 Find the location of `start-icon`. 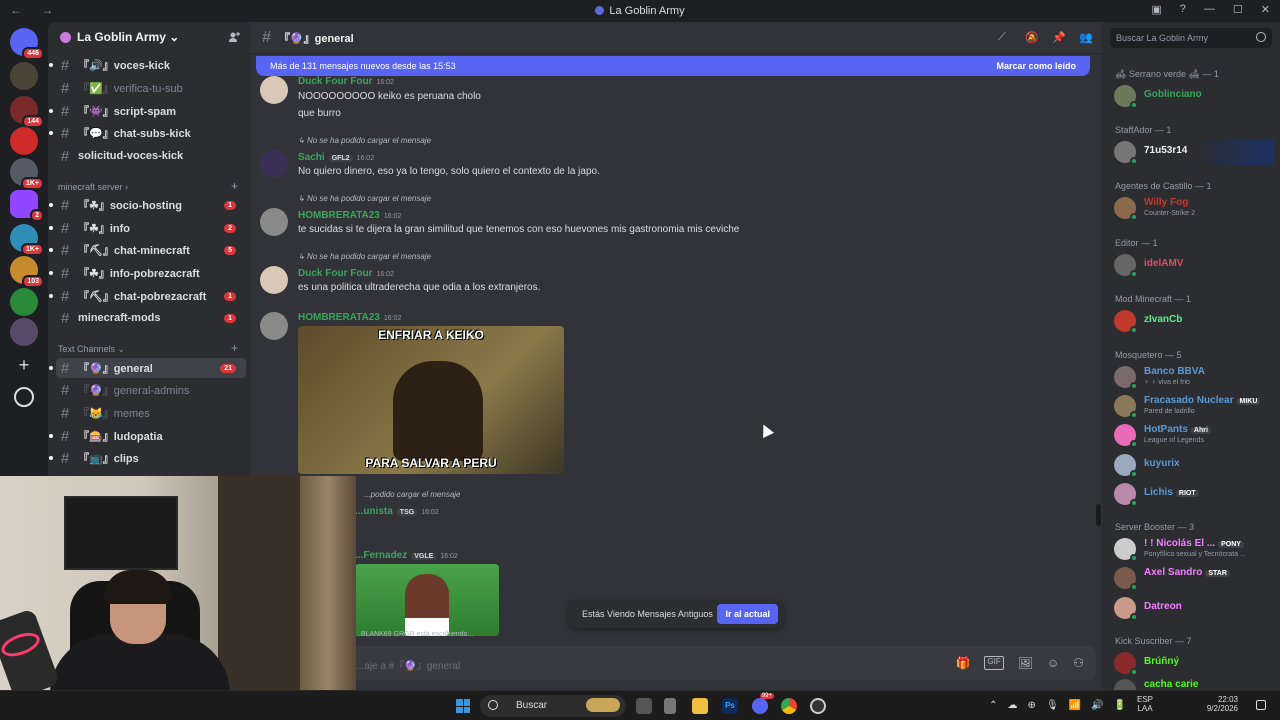

start-icon is located at coordinates (463, 706).